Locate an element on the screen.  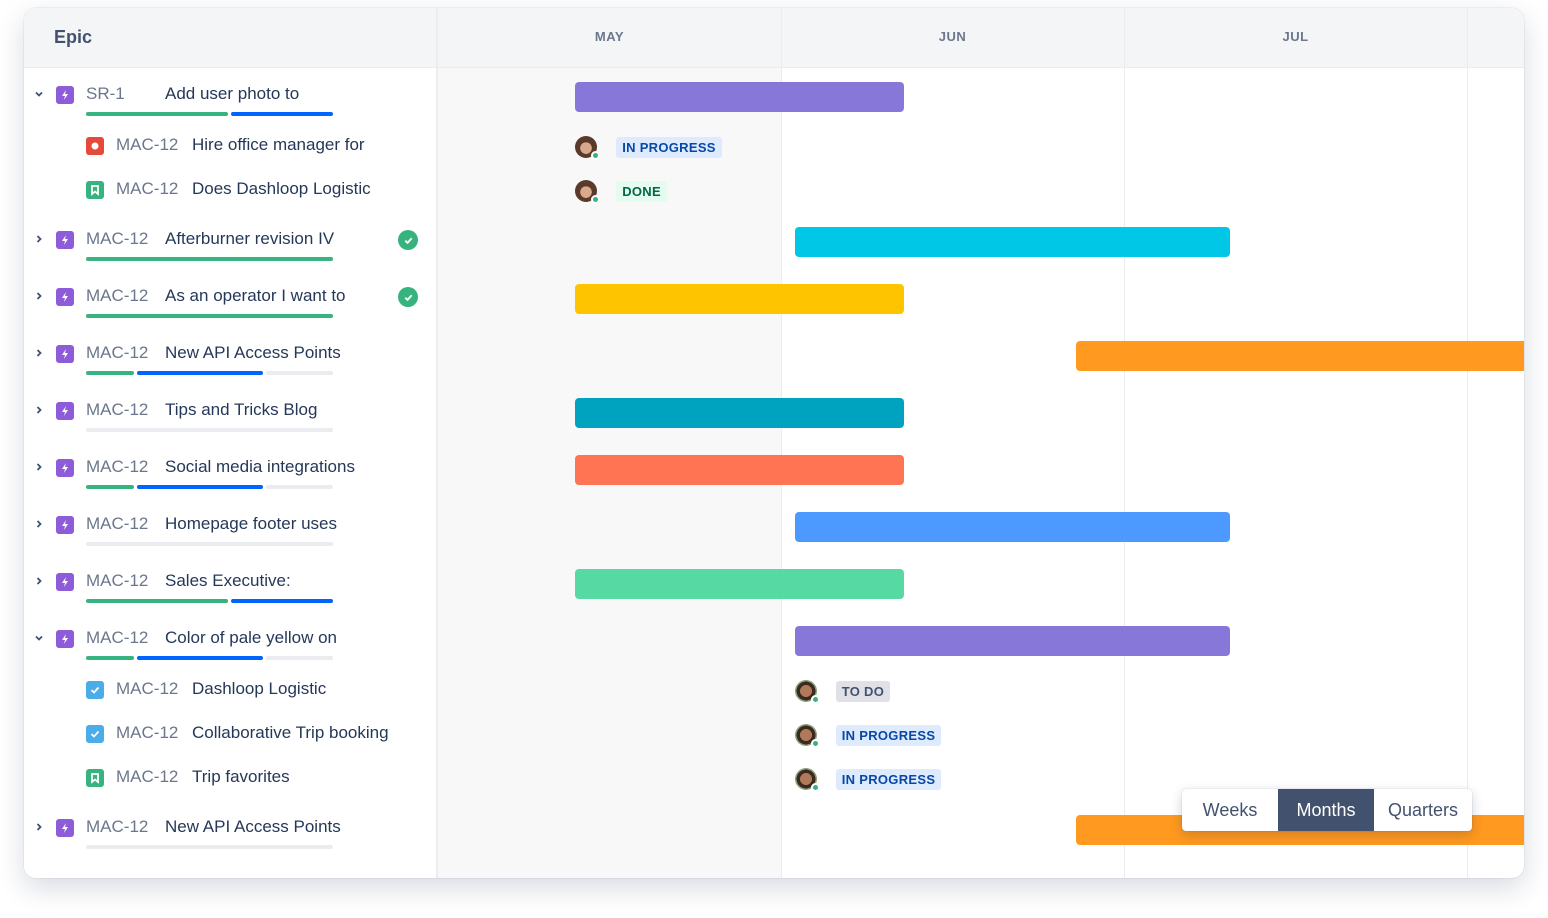
issue-title: Does Dashloop Logistic is located at coordinates (281, 189).